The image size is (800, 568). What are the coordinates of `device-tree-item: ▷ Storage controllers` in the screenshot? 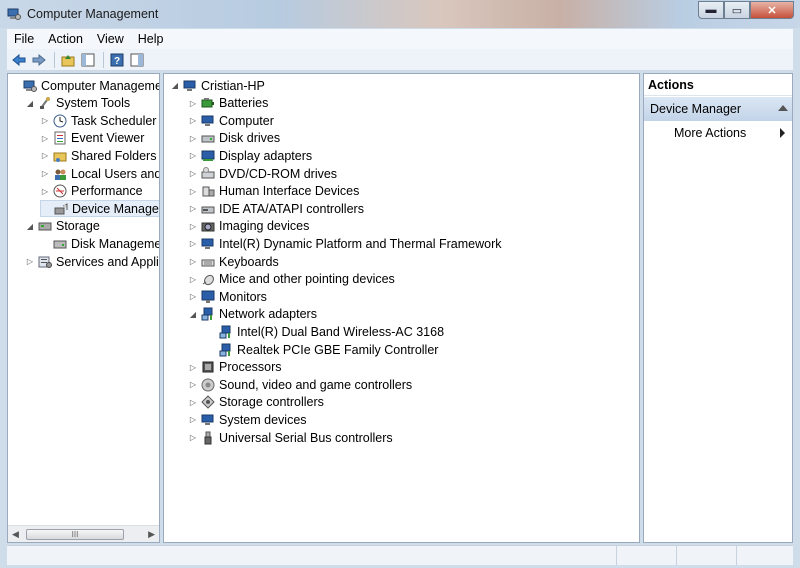 It's located at (256, 402).